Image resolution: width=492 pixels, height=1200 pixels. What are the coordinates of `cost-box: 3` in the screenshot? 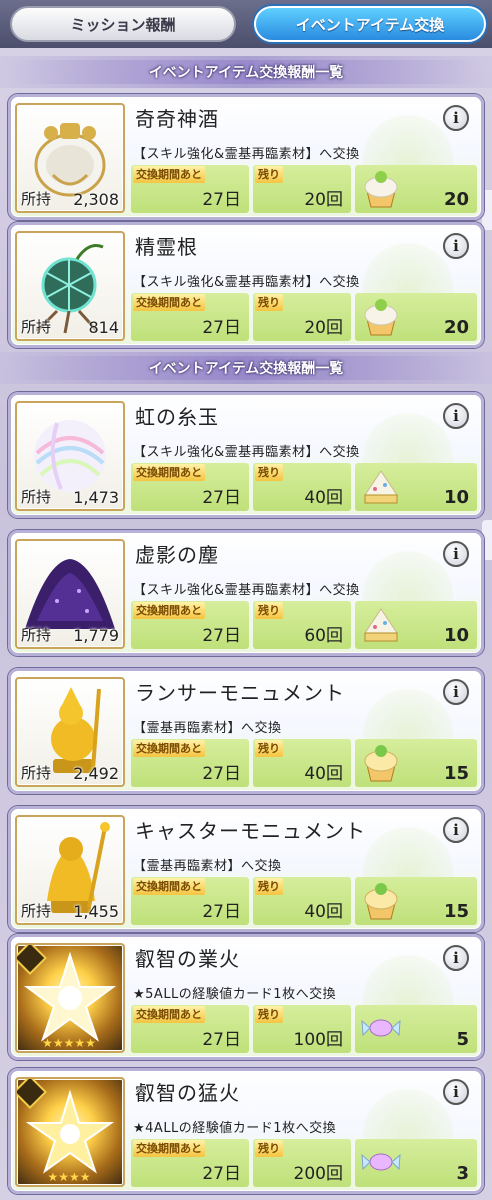 It's located at (416, 1163).